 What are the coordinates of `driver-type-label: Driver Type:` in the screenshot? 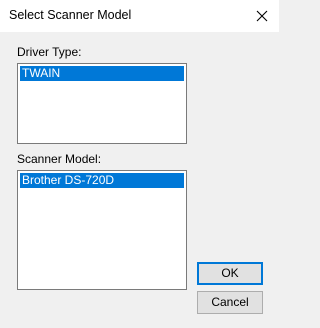 It's located at (49, 52).